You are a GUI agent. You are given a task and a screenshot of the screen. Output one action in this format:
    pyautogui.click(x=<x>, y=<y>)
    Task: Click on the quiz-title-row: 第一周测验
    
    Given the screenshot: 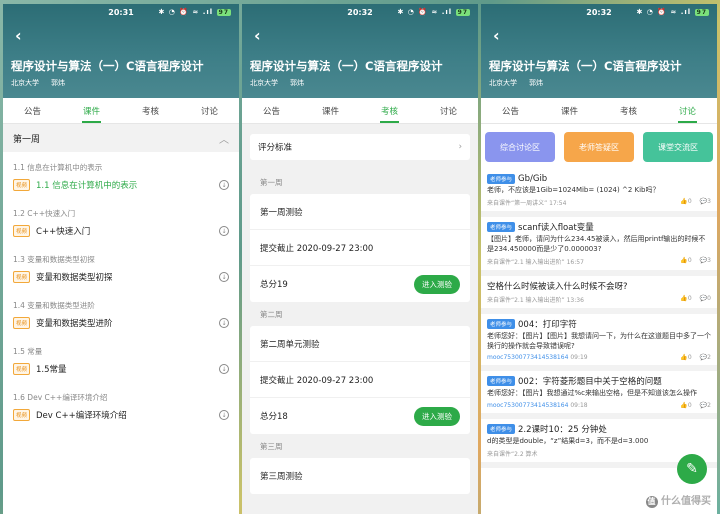 What is the action you would take?
    pyautogui.click(x=360, y=212)
    